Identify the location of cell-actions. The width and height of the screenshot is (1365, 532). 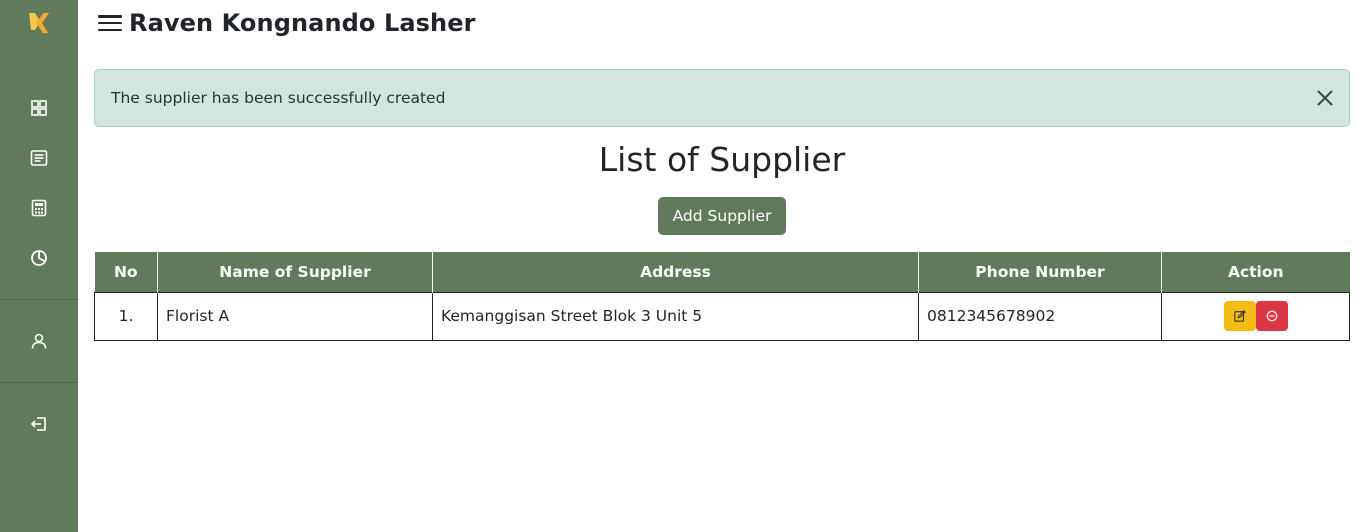
(1255, 316).